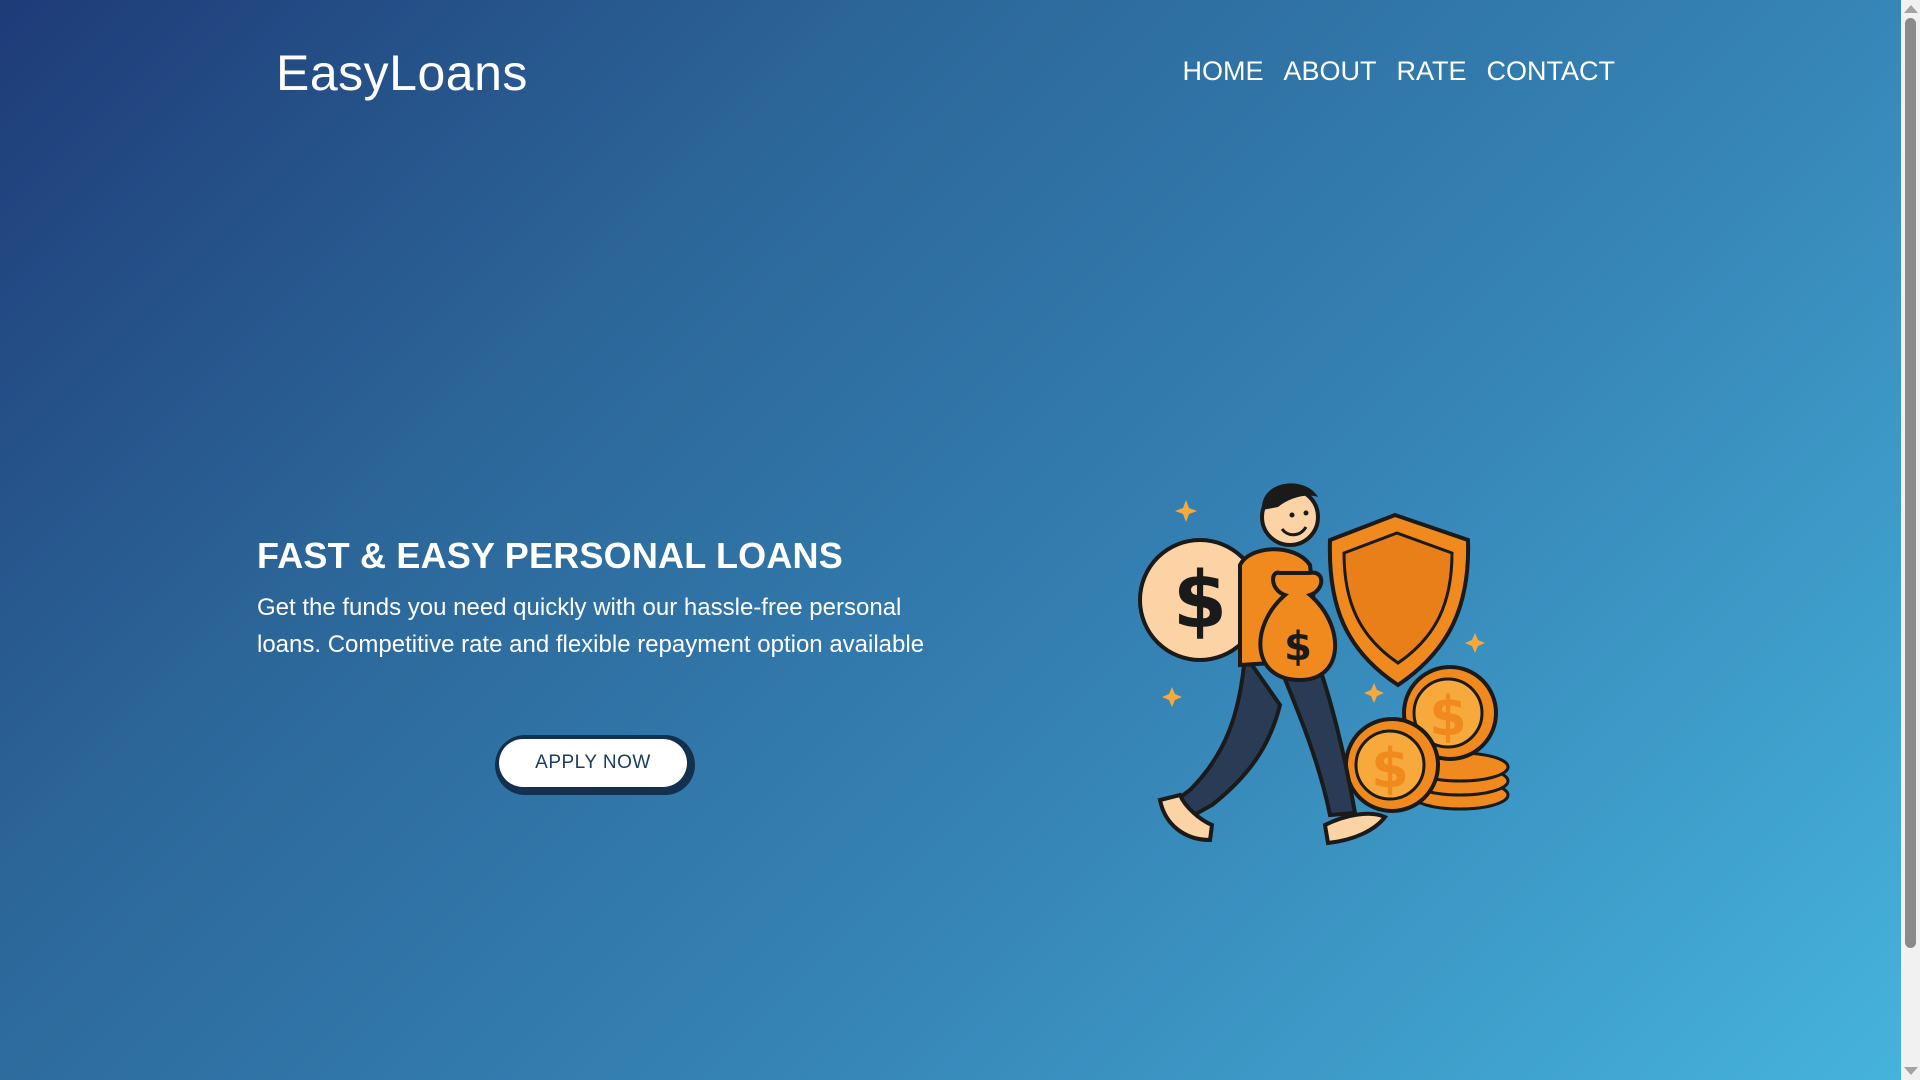  Describe the element at coordinates (1911, 9) in the screenshot. I see `scroll-up-arrow-icon` at that location.